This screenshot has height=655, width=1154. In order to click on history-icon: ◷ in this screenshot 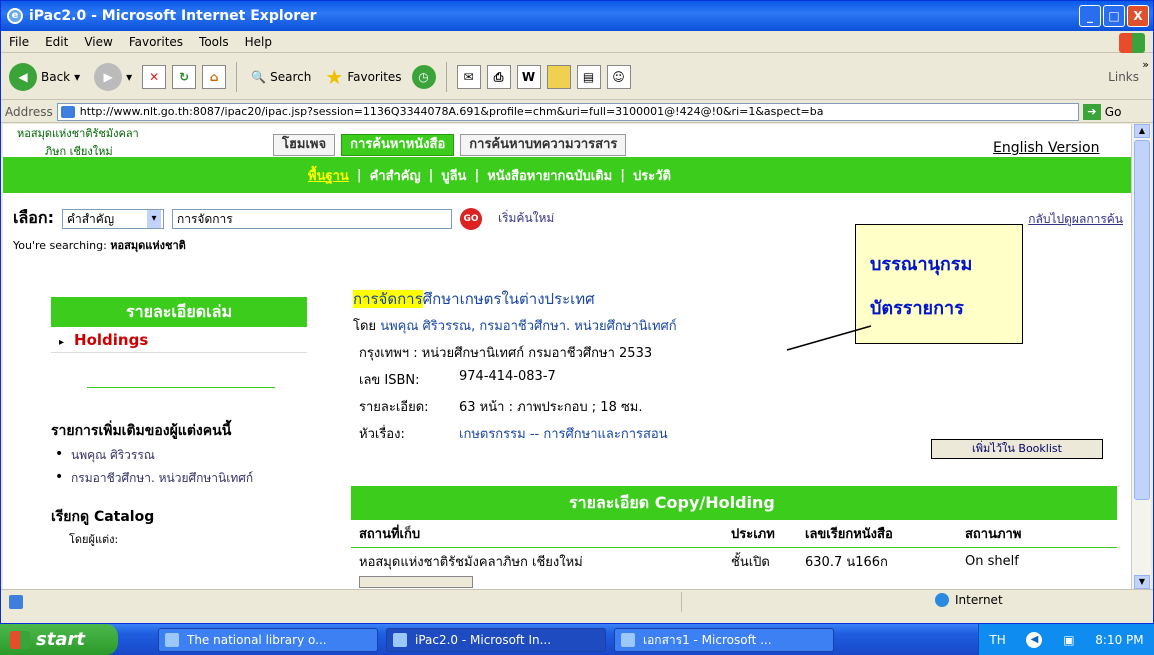, I will do `click(423, 76)`.